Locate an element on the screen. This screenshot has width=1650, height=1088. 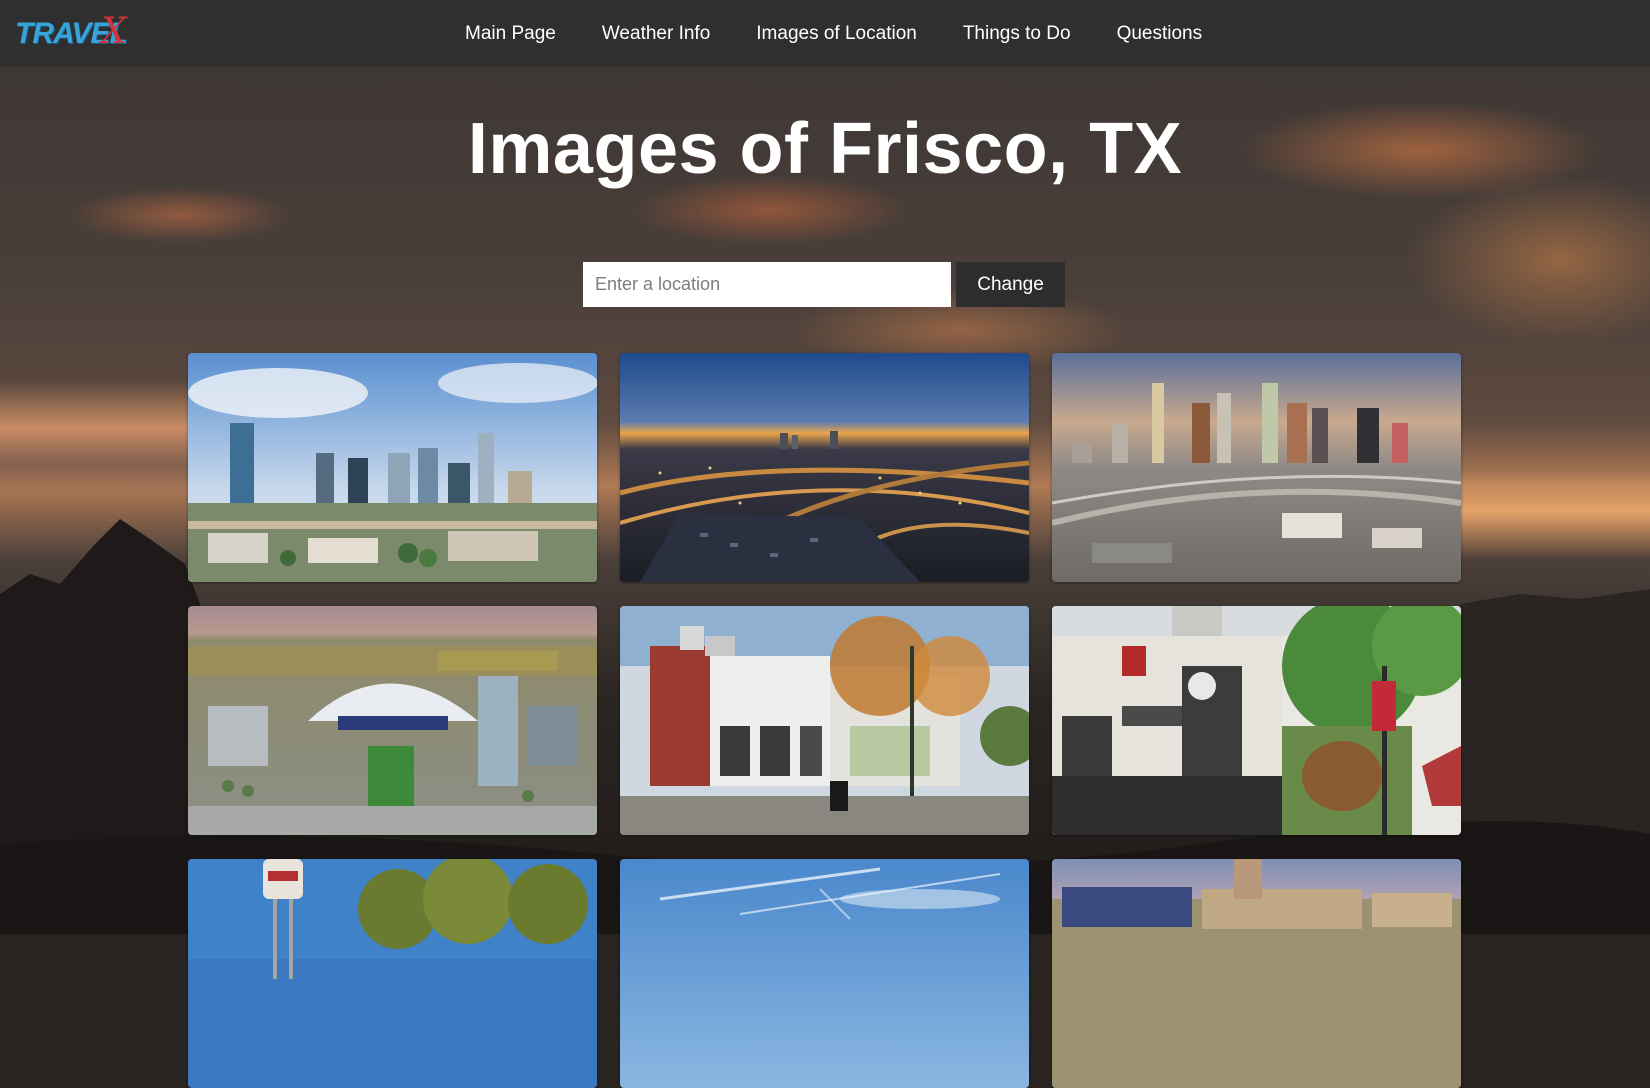
horizon-glow-left is located at coordinates (100, 440).